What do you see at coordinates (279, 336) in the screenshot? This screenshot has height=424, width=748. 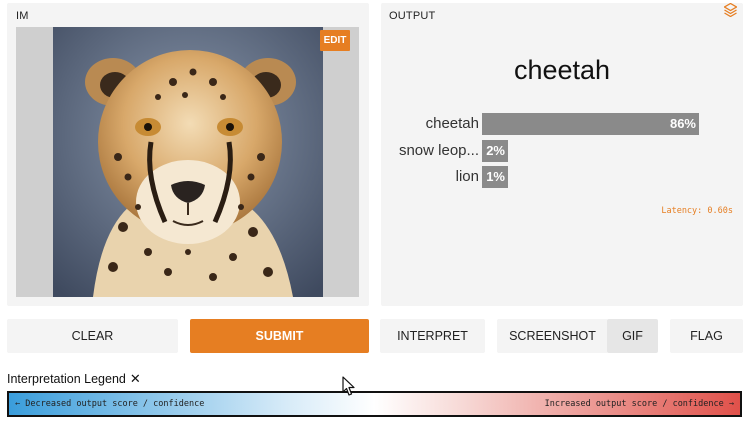 I see `submit-button: SUBMIT` at bounding box center [279, 336].